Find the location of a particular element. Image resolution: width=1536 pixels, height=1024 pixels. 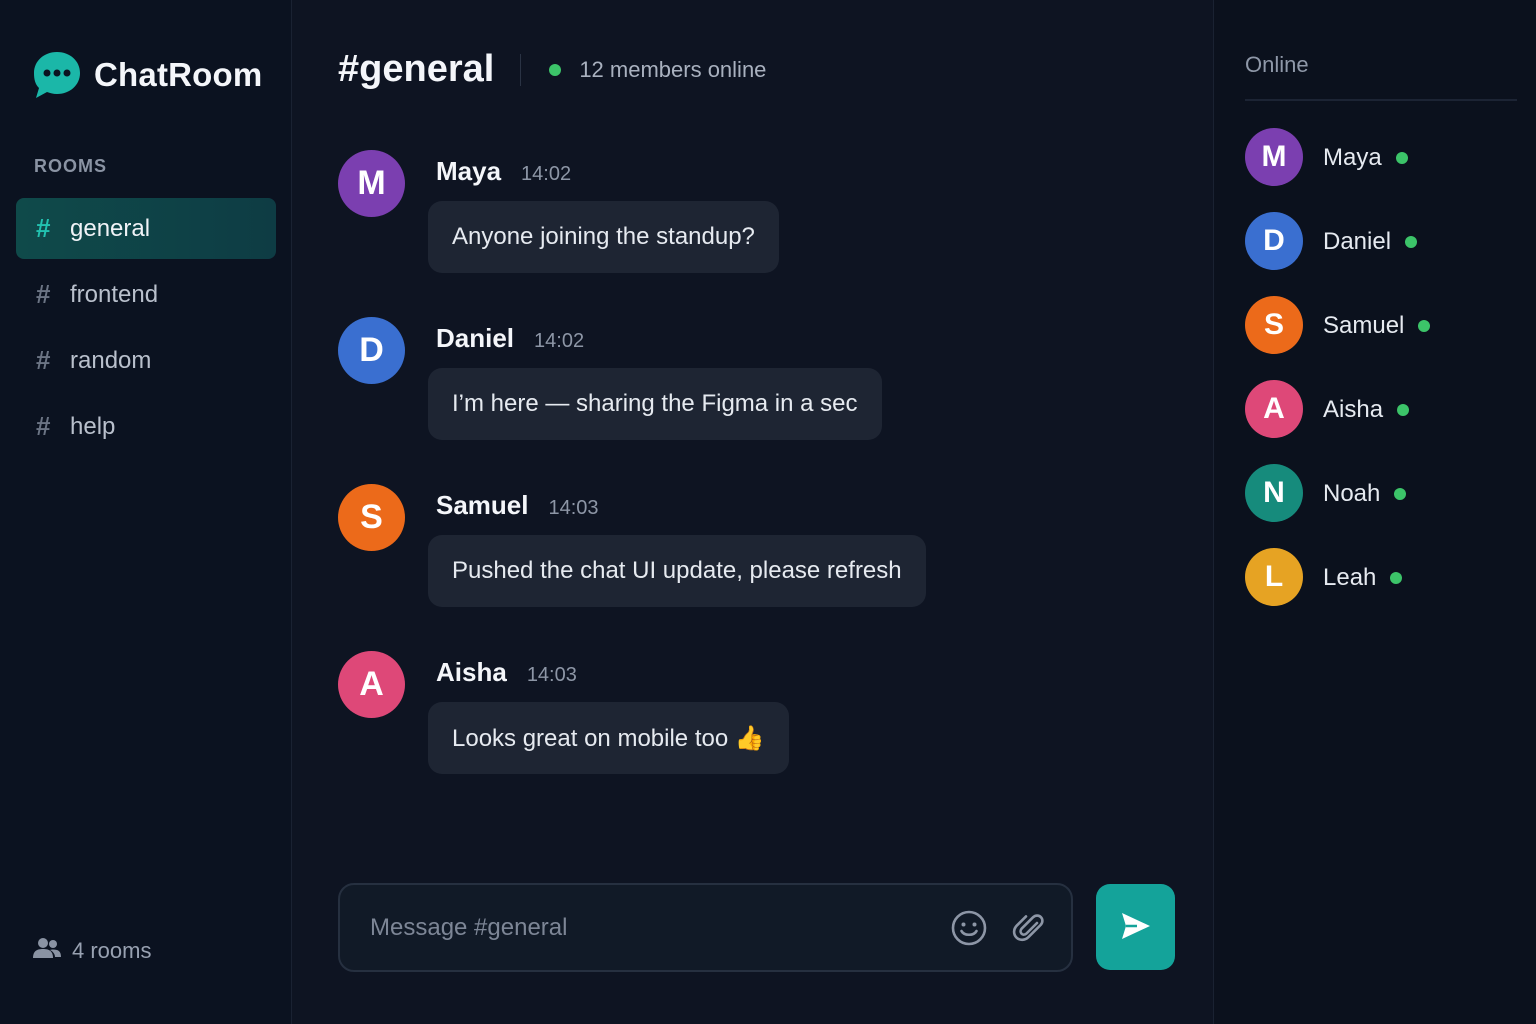

room-item-frontend: # frontend is located at coordinates (146, 294).